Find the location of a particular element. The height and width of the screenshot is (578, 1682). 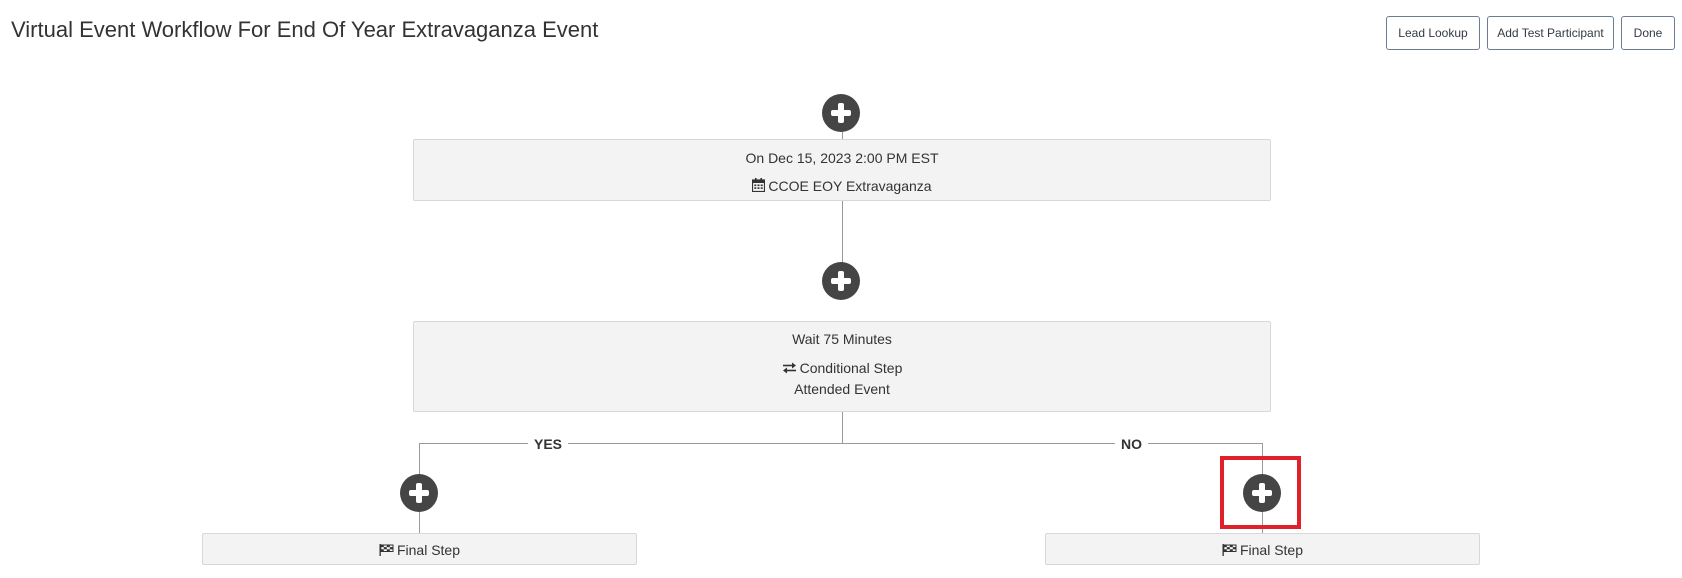

lead-lookup-button: Lead Lookup is located at coordinates (1433, 33).